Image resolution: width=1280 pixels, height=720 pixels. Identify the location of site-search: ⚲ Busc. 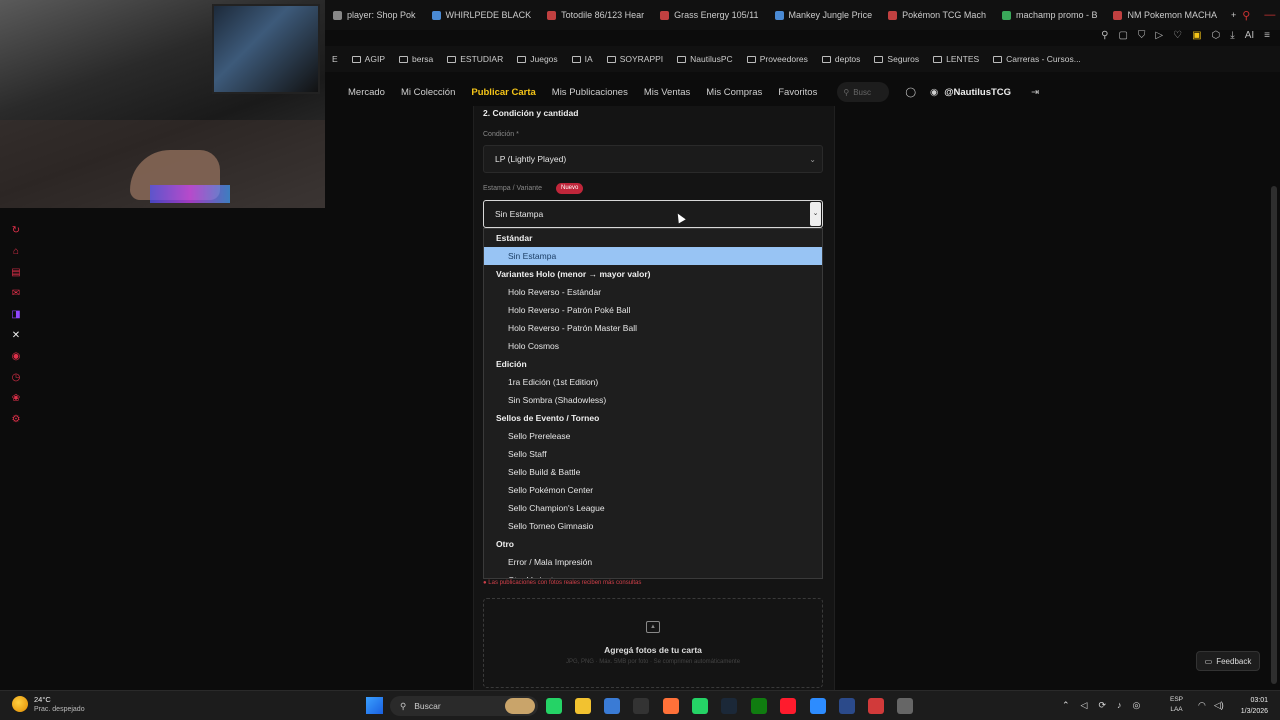
(863, 92).